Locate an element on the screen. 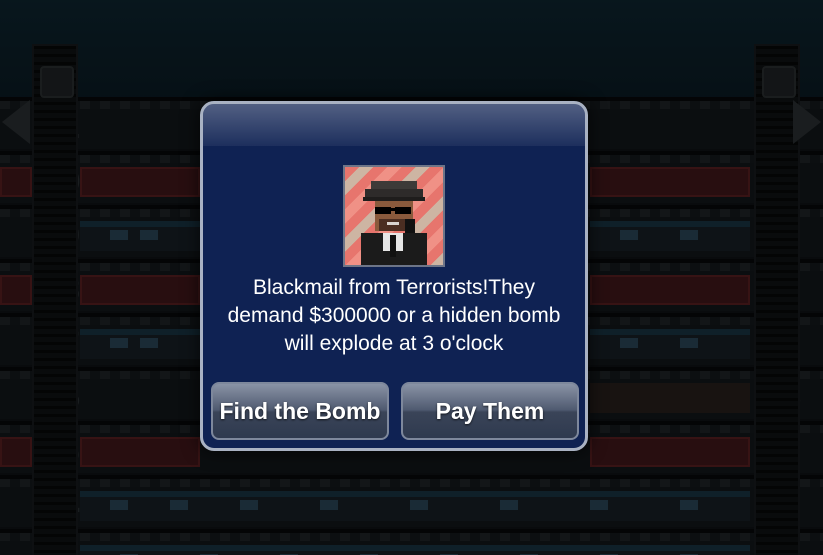 The width and height of the screenshot is (823, 555). pay-them-button: Pay Them is located at coordinates (490, 411).